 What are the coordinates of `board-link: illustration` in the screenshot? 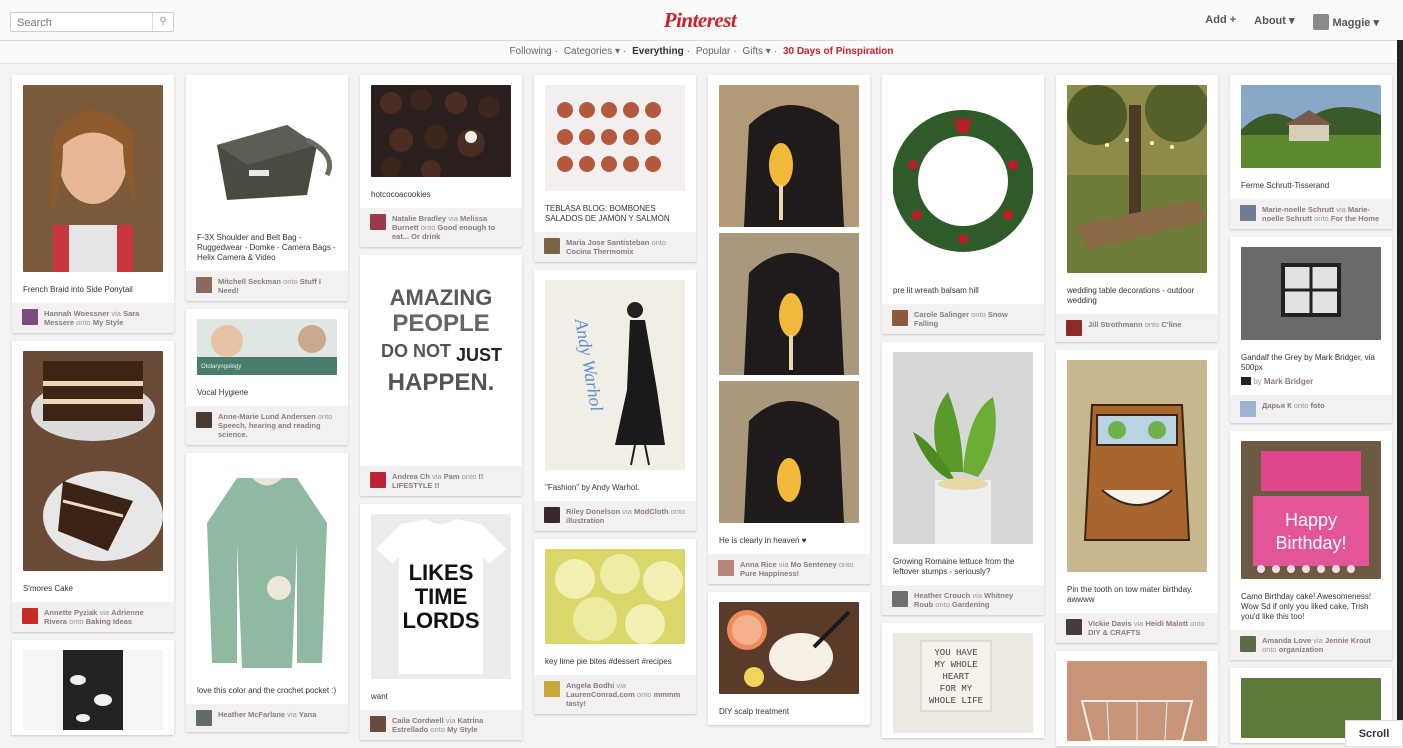 It's located at (585, 520).